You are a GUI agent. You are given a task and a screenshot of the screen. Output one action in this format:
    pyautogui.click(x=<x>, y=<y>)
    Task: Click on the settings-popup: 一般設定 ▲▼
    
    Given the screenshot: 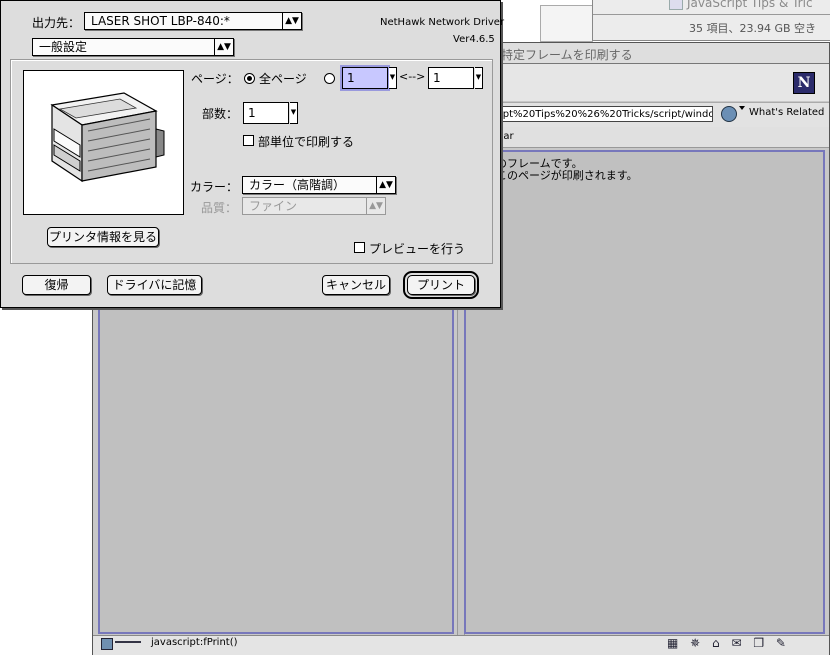 What is the action you would take?
    pyautogui.click(x=133, y=47)
    